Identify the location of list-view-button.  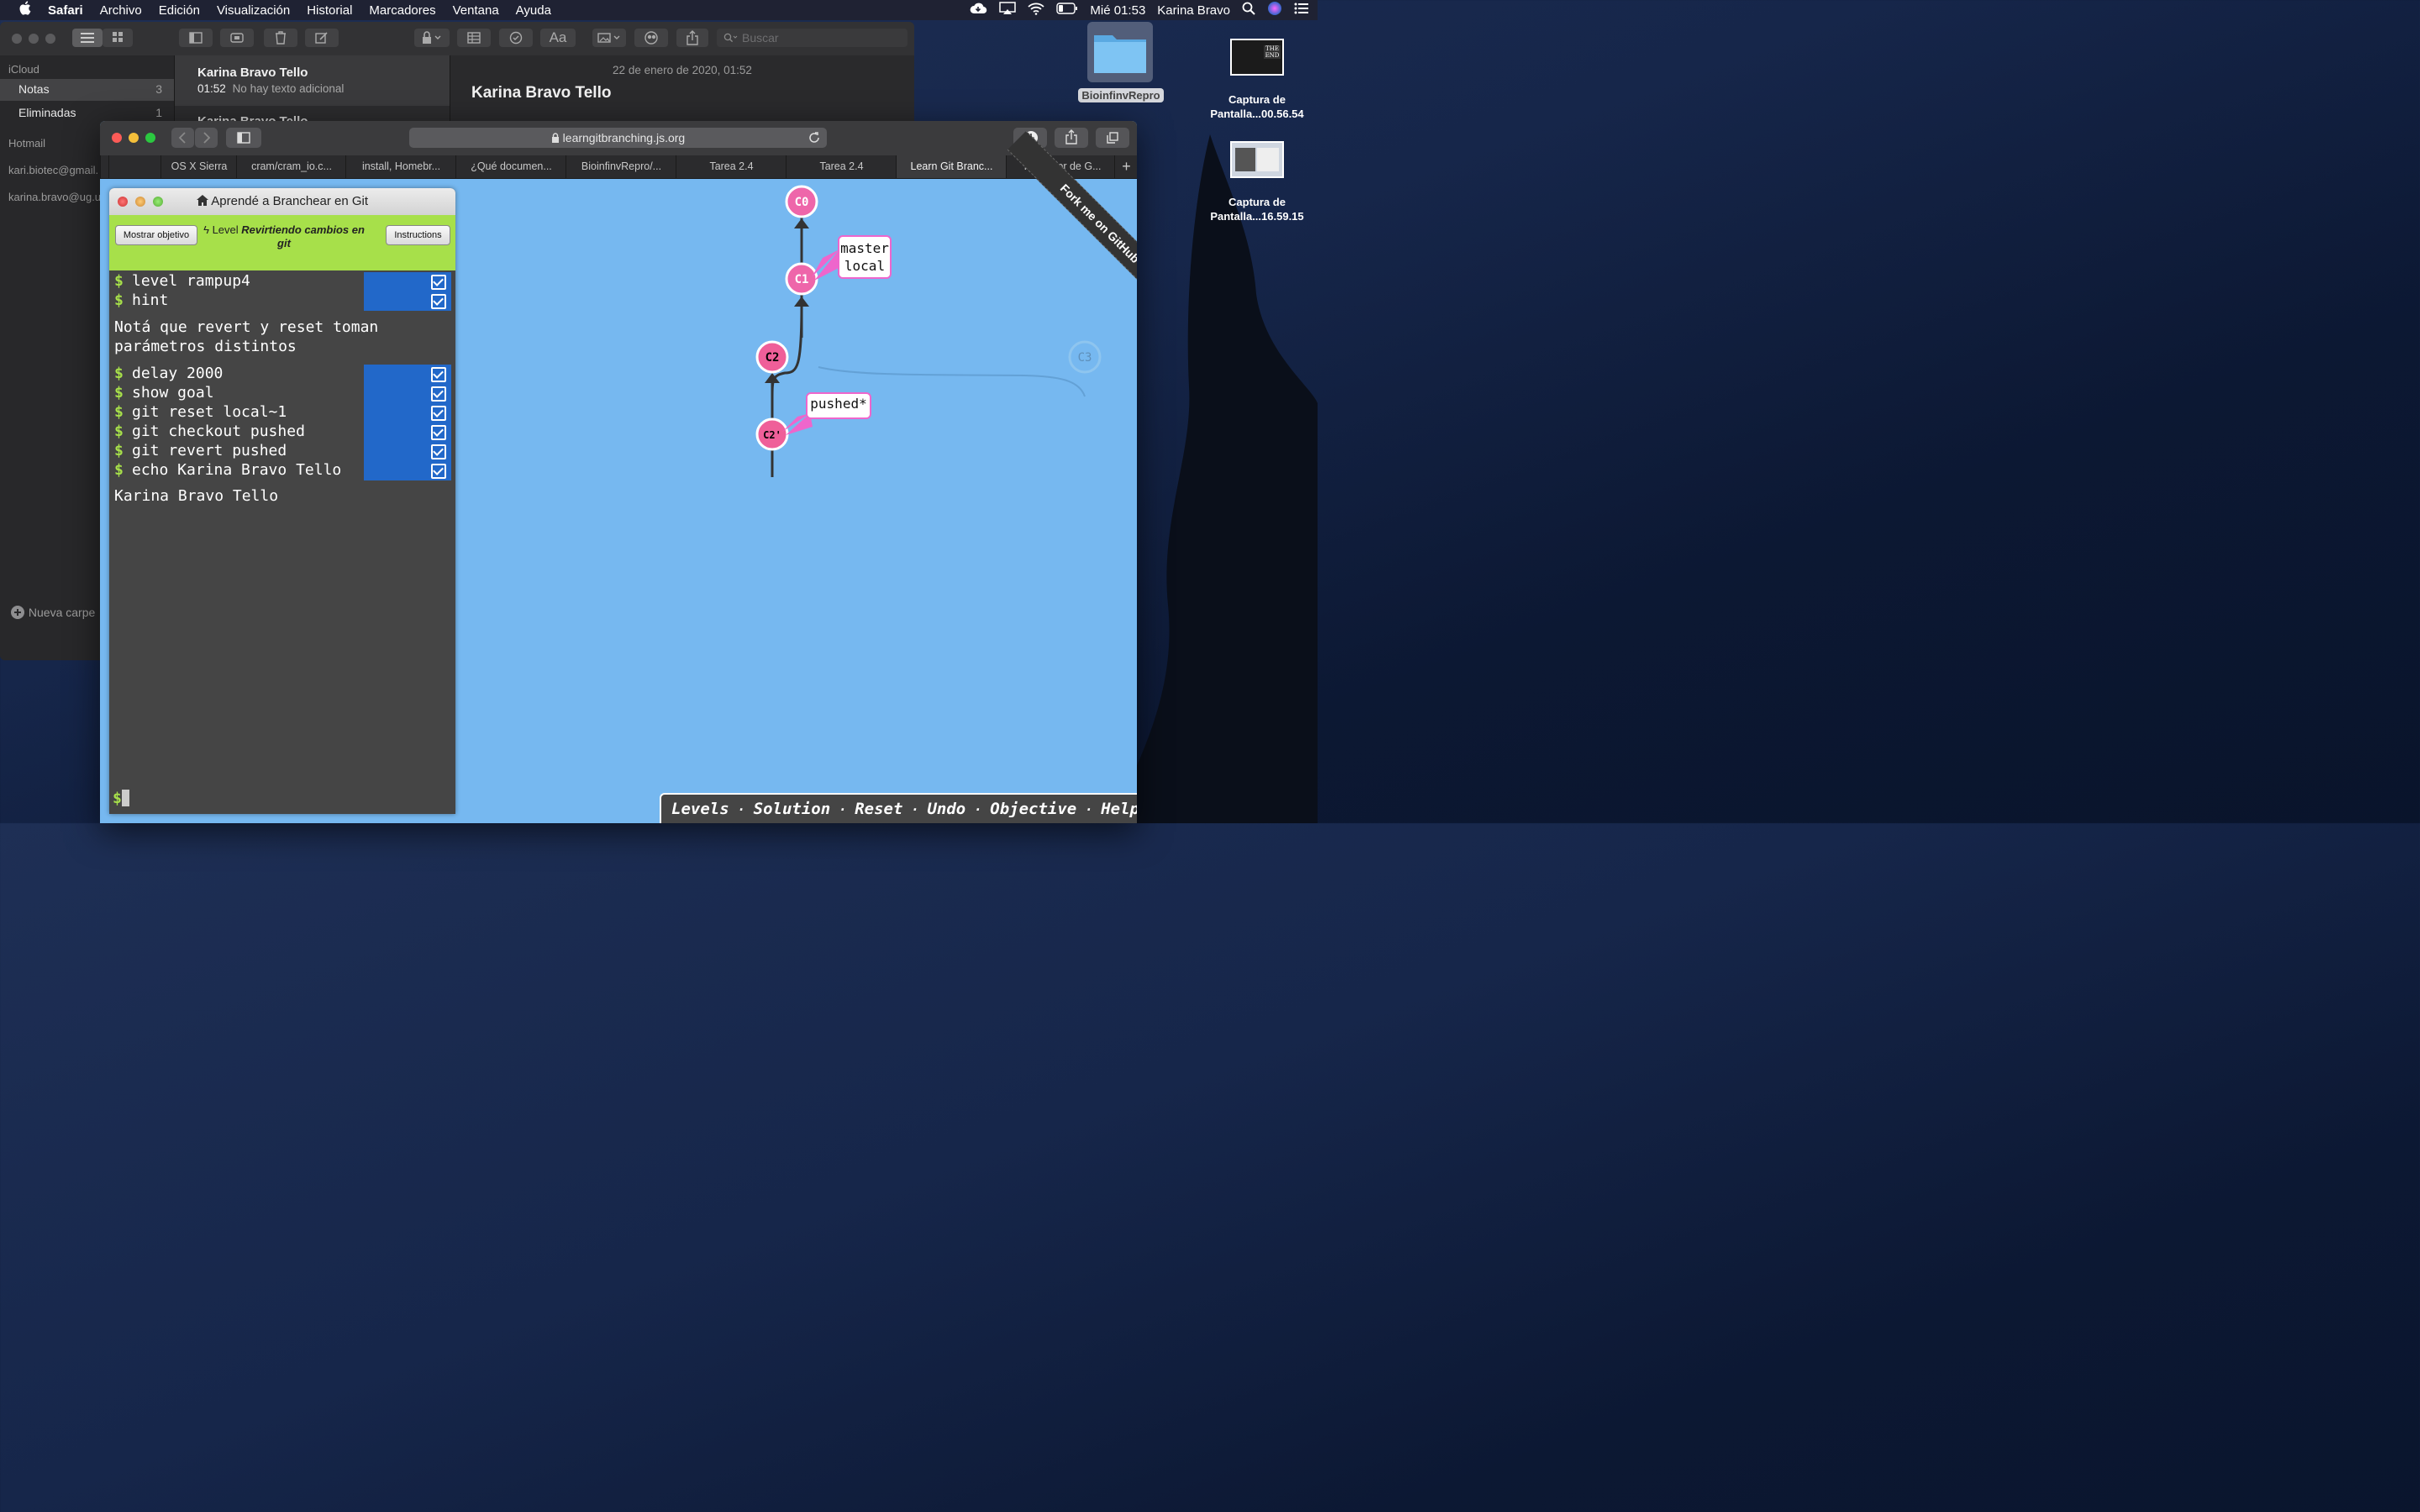
(87, 38).